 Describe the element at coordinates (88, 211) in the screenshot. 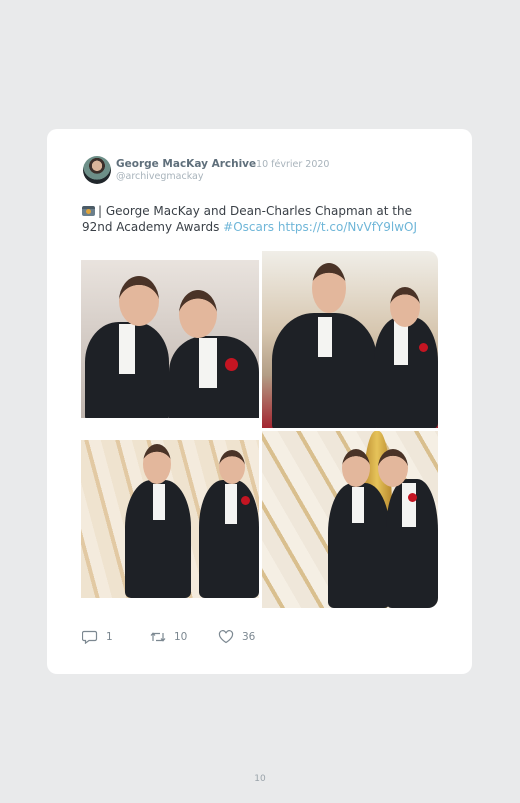

I see `camera-icon` at that location.